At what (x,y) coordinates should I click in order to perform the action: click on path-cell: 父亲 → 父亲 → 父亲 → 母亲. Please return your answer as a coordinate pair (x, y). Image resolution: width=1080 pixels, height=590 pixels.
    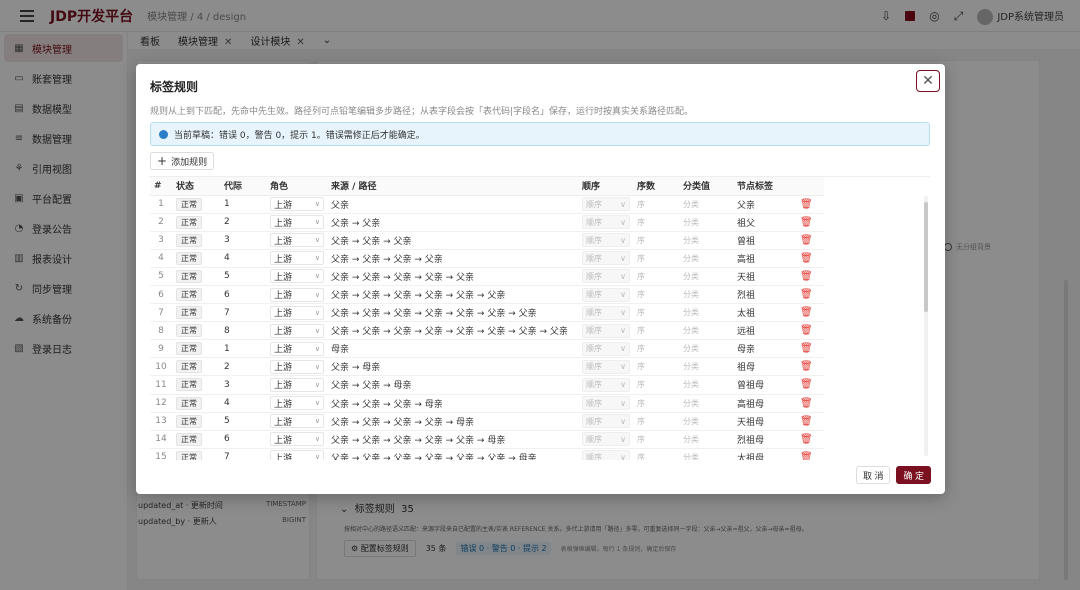
    Looking at the image, I should click on (452, 403).